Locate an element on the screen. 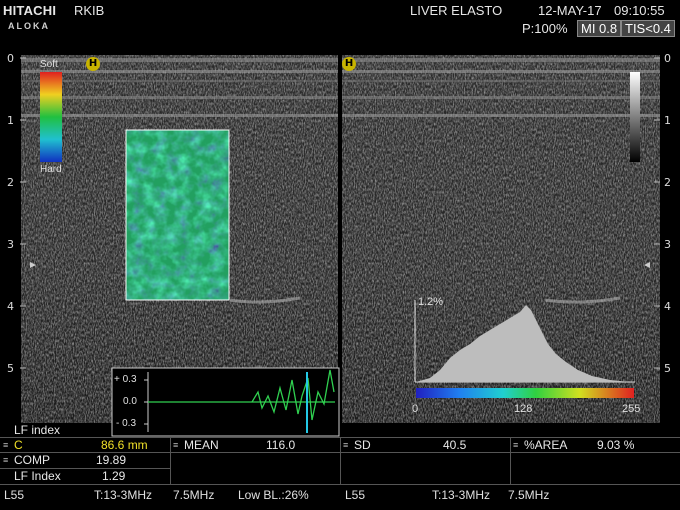  depth-label-left-5: 5 is located at coordinates (10, 368).